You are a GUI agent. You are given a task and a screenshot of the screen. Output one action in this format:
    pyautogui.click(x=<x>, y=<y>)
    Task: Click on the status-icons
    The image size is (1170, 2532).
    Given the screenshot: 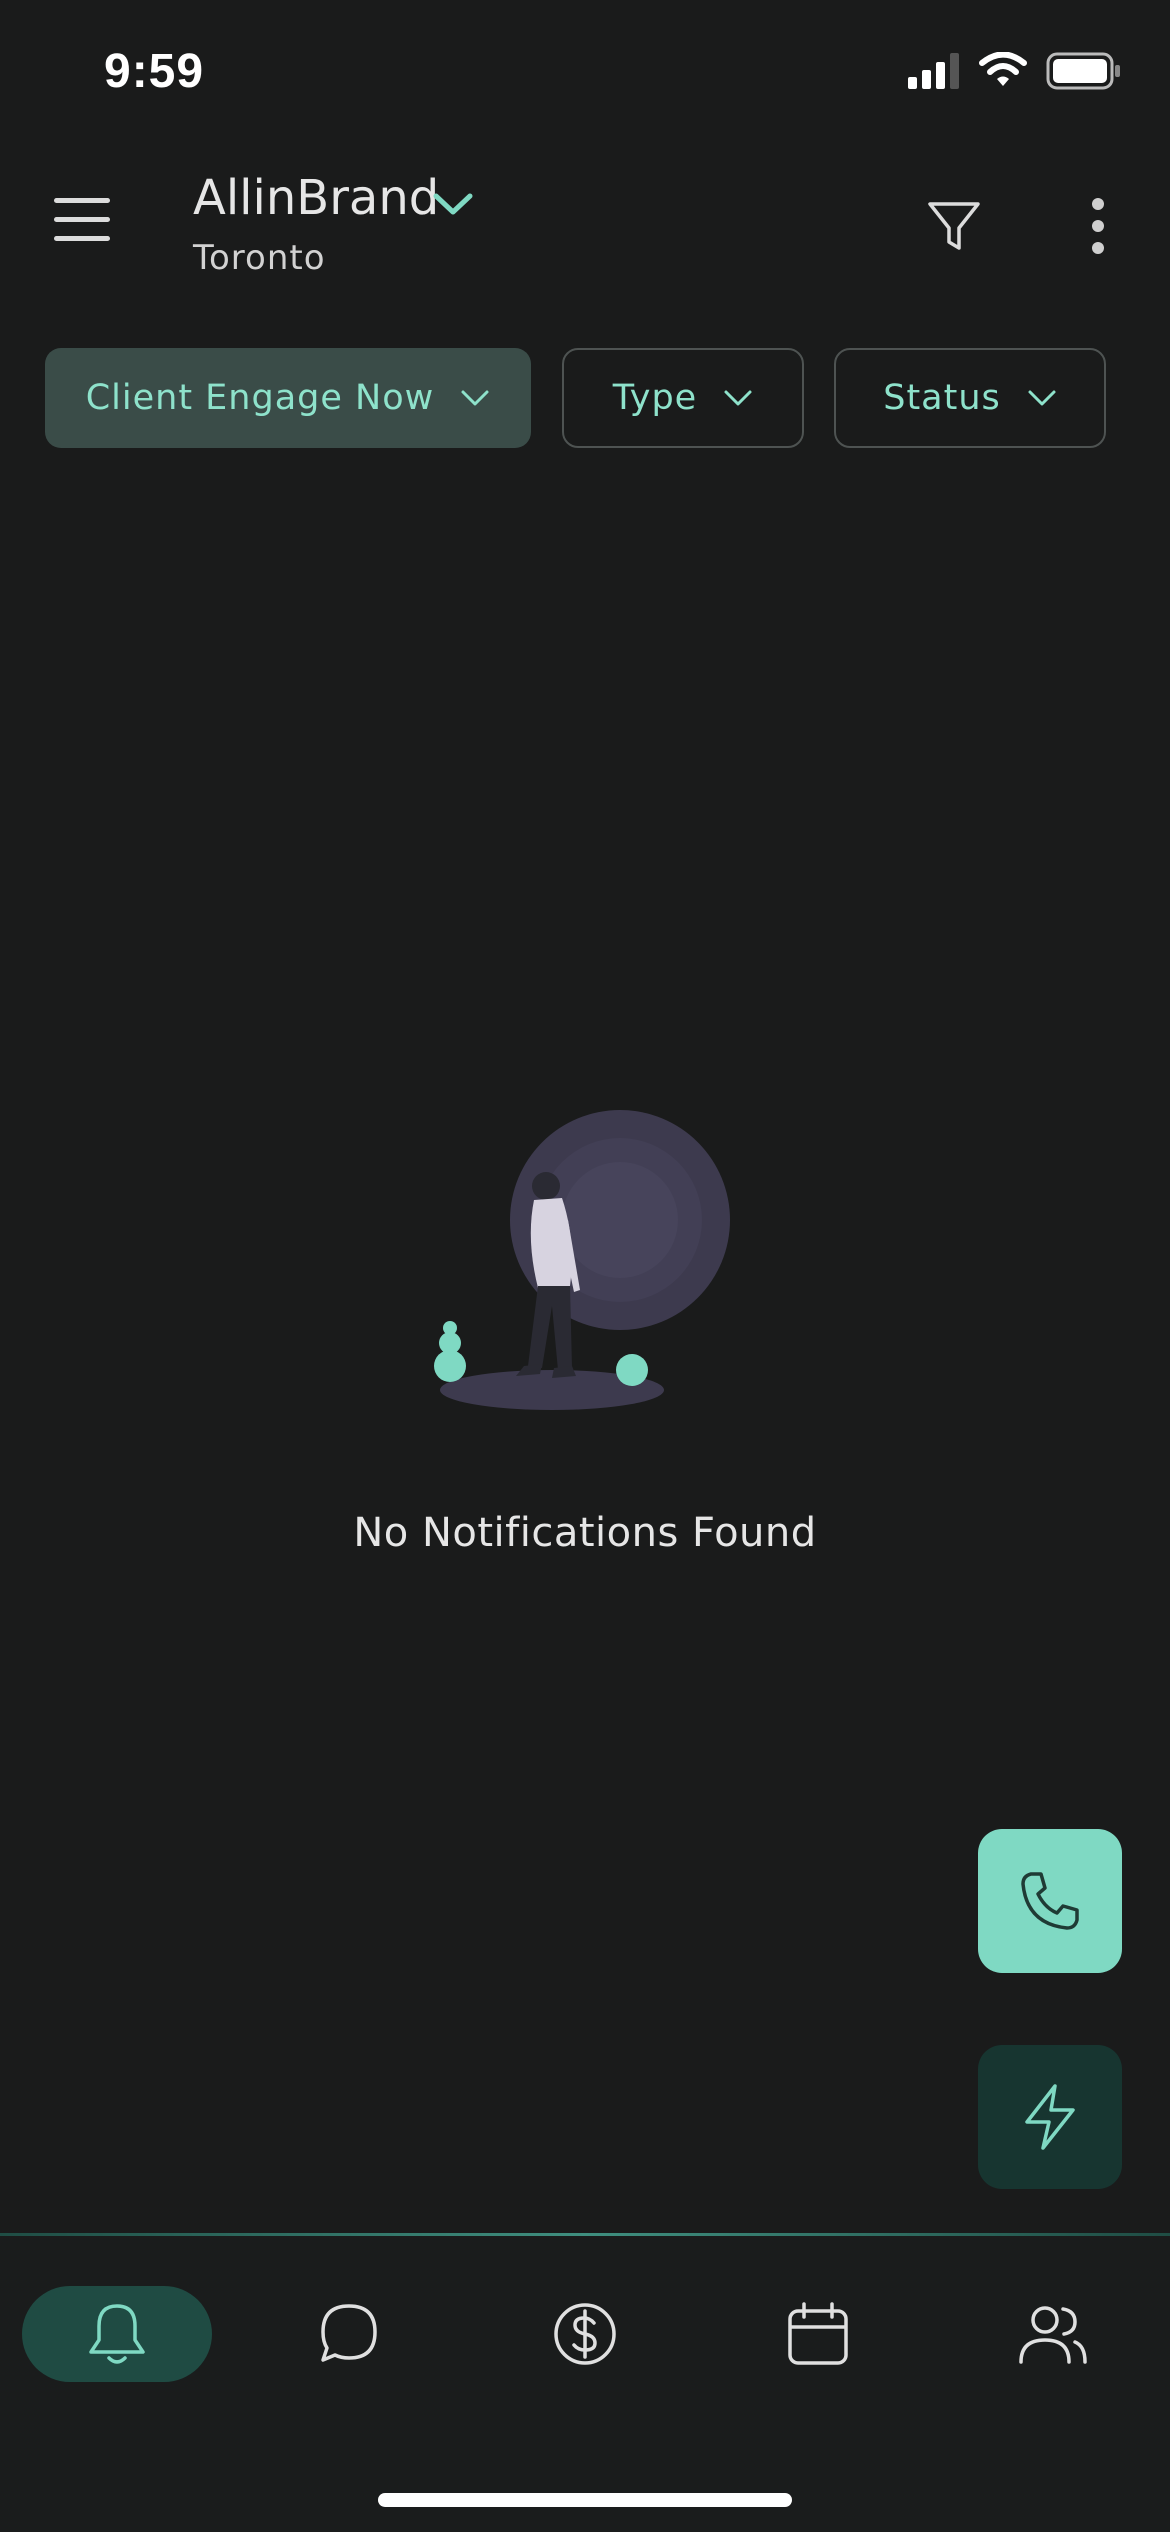 What is the action you would take?
    pyautogui.click(x=1015, y=71)
    